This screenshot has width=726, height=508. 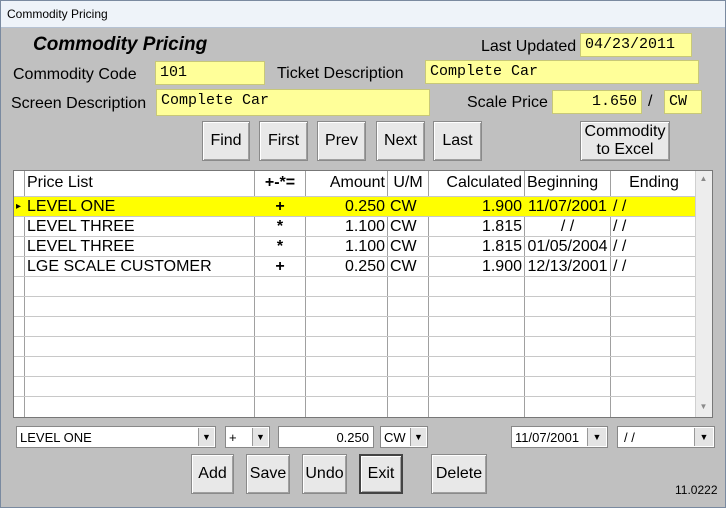 I want to click on title-bar: Commodity Pricing, so click(x=363, y=14).